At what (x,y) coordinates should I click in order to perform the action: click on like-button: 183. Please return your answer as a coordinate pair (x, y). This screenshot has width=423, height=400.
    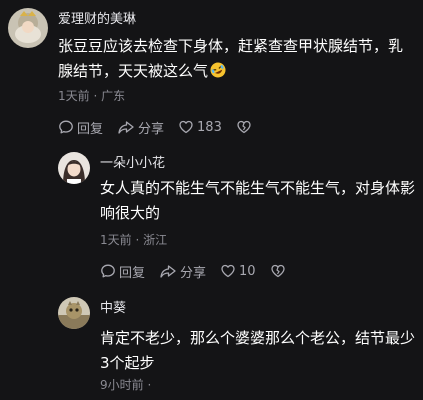
    Looking at the image, I should click on (200, 127).